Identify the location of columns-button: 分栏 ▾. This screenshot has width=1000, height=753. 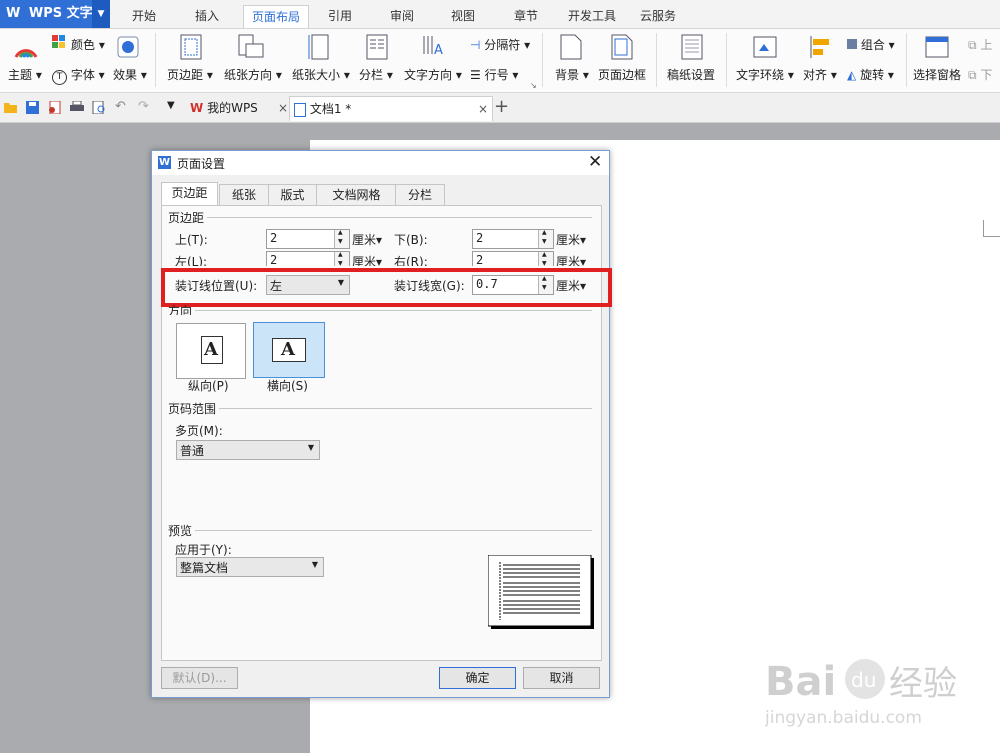
(376, 74).